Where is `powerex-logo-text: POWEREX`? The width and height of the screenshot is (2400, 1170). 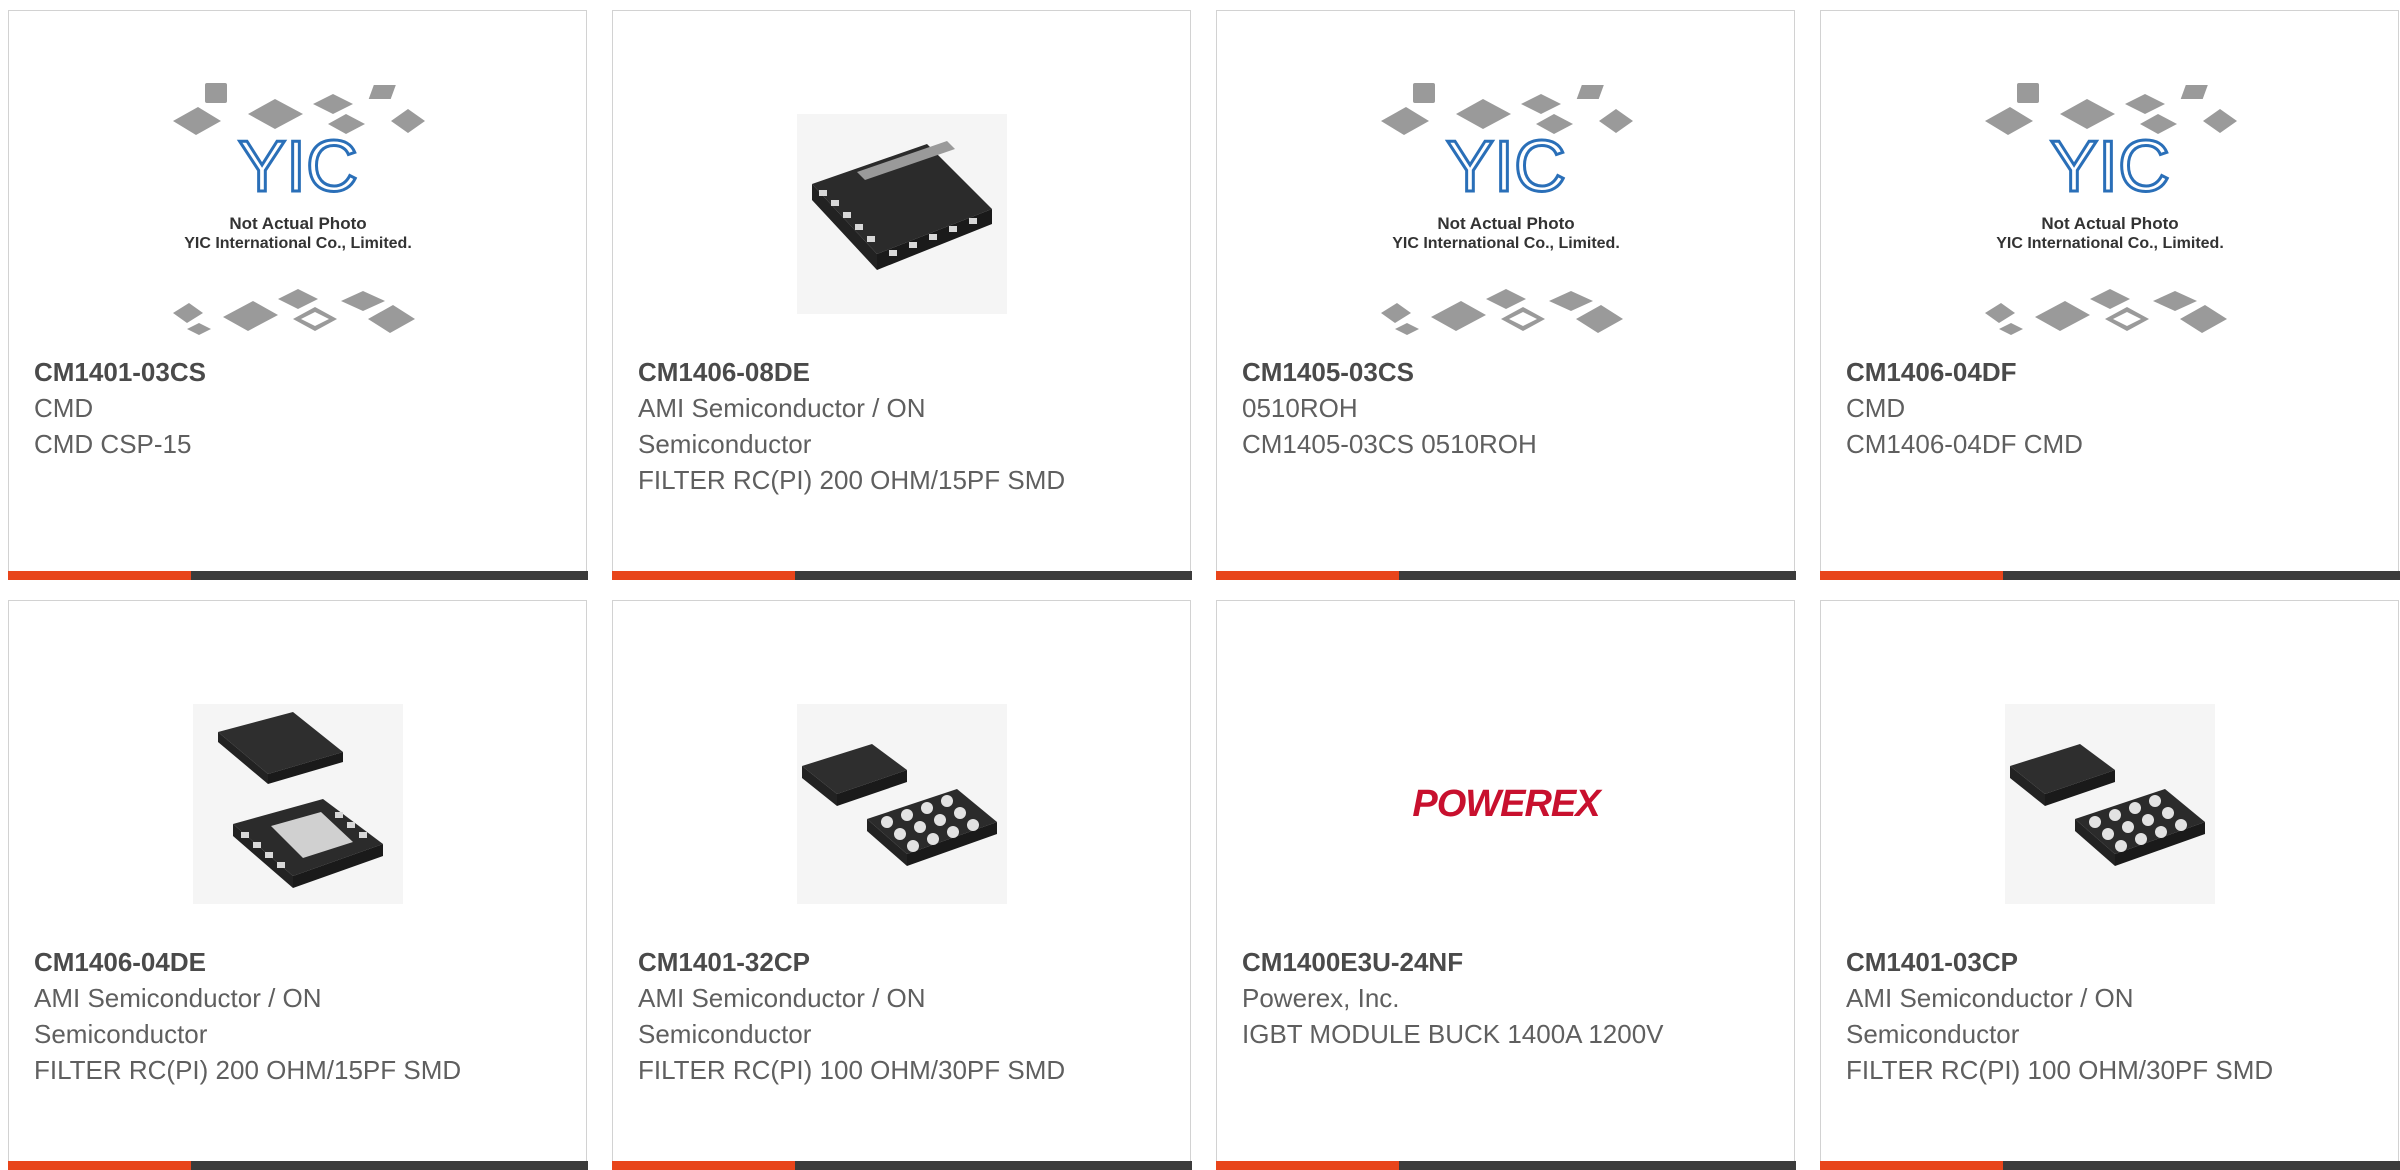 powerex-logo-text: POWEREX is located at coordinates (1507, 804).